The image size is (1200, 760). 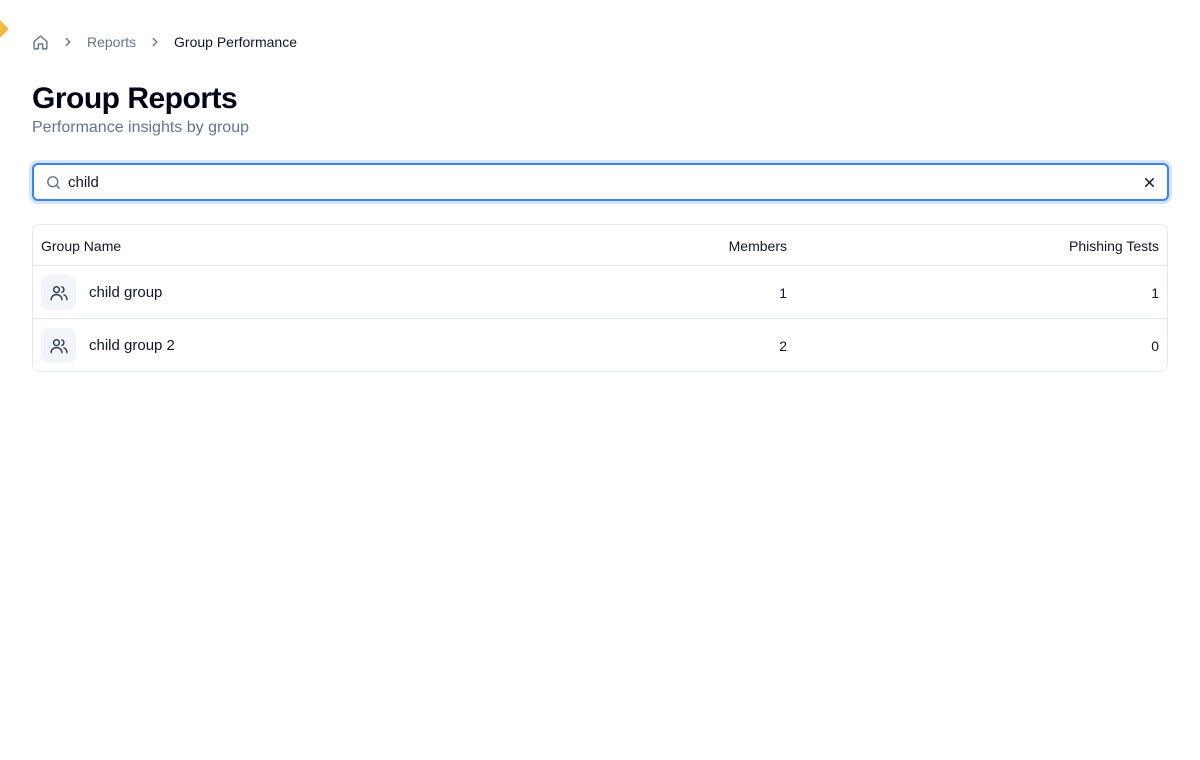 I want to click on members-count: 1, so click(x=783, y=293).